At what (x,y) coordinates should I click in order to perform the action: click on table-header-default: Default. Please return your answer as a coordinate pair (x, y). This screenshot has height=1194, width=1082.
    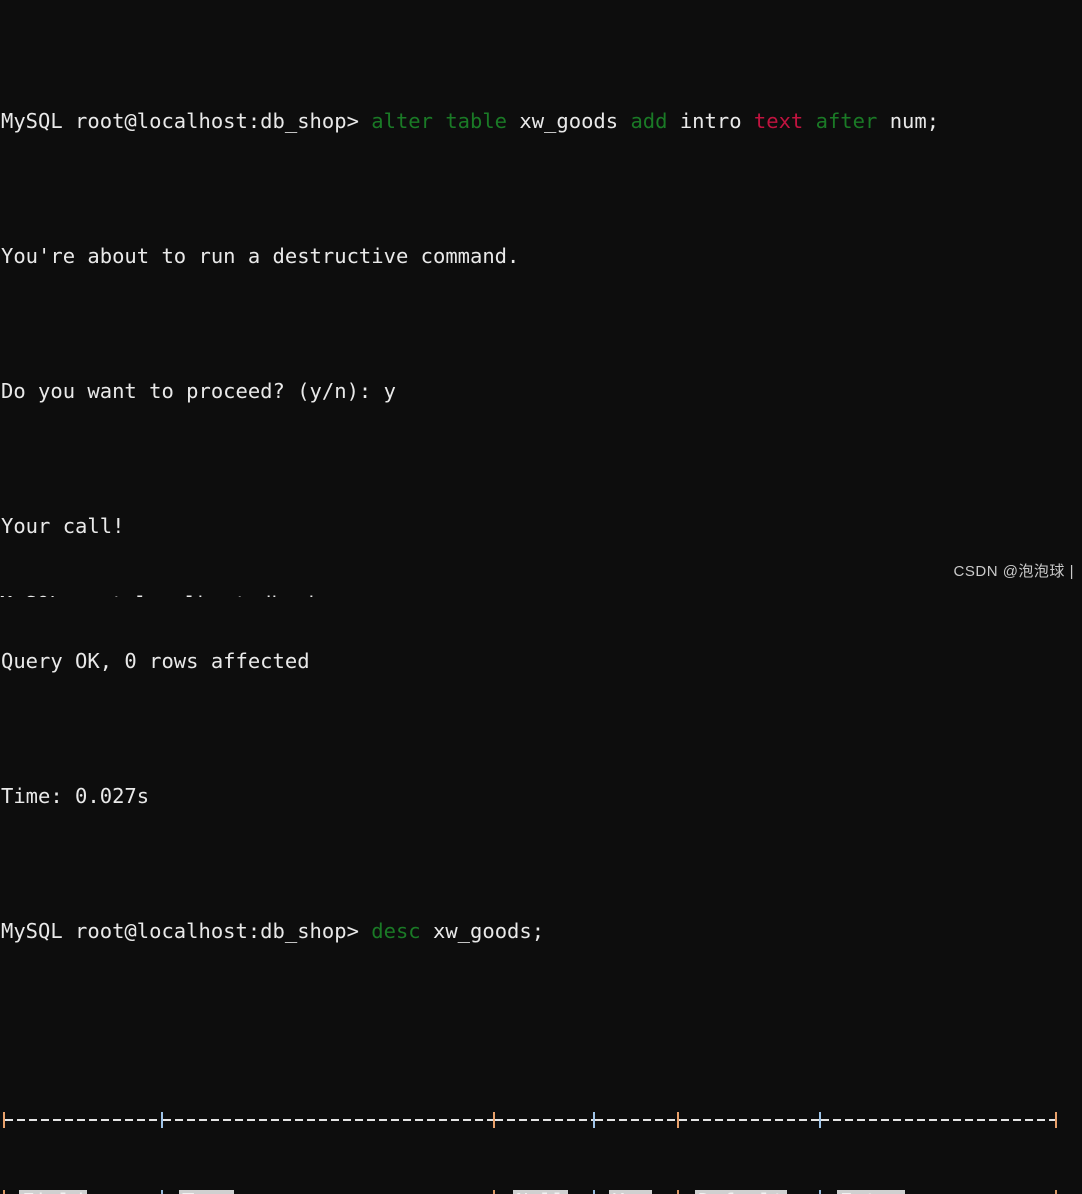
    Looking at the image, I should click on (741, 1192).